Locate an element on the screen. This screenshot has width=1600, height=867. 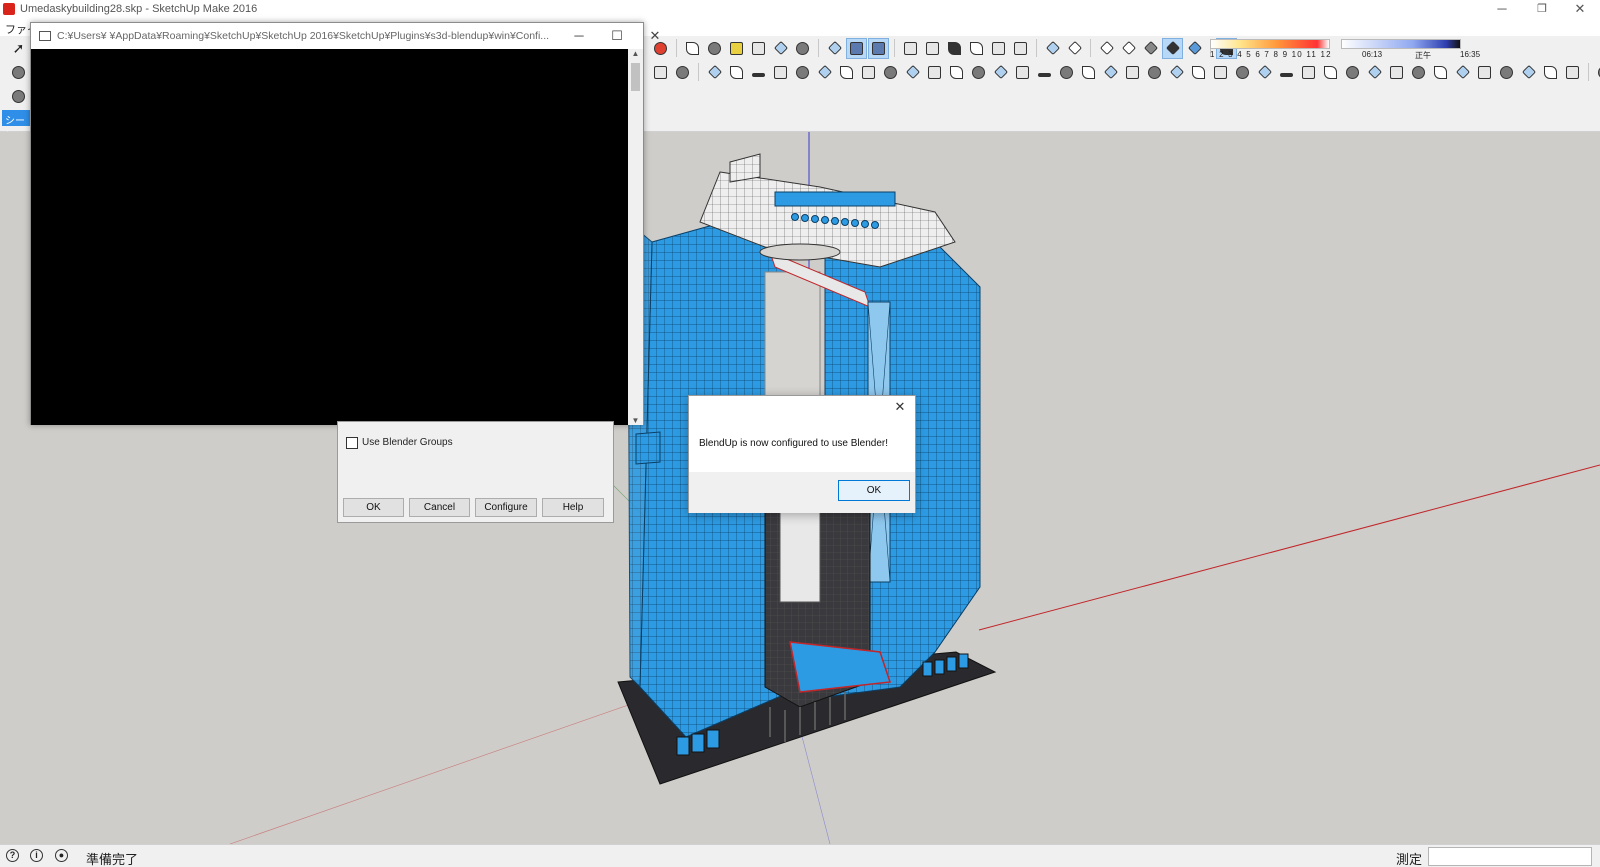
tool-button-12-icon is located at coordinates (912, 72).